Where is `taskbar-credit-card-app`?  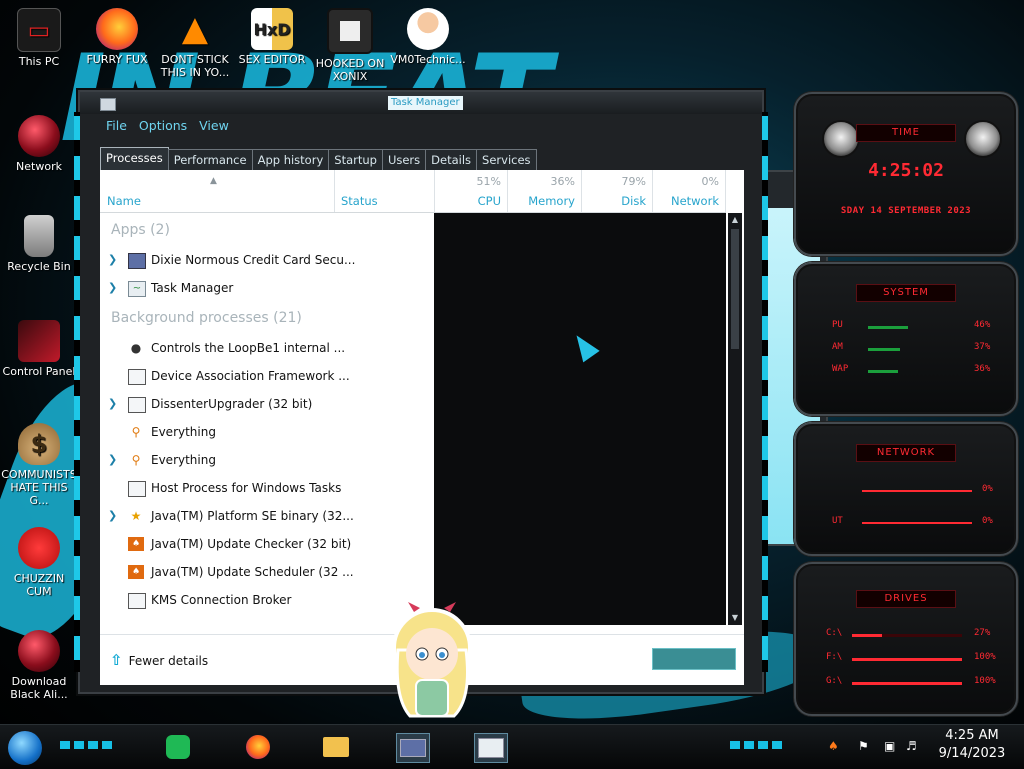
taskbar-credit-card-app is located at coordinates (413, 748).